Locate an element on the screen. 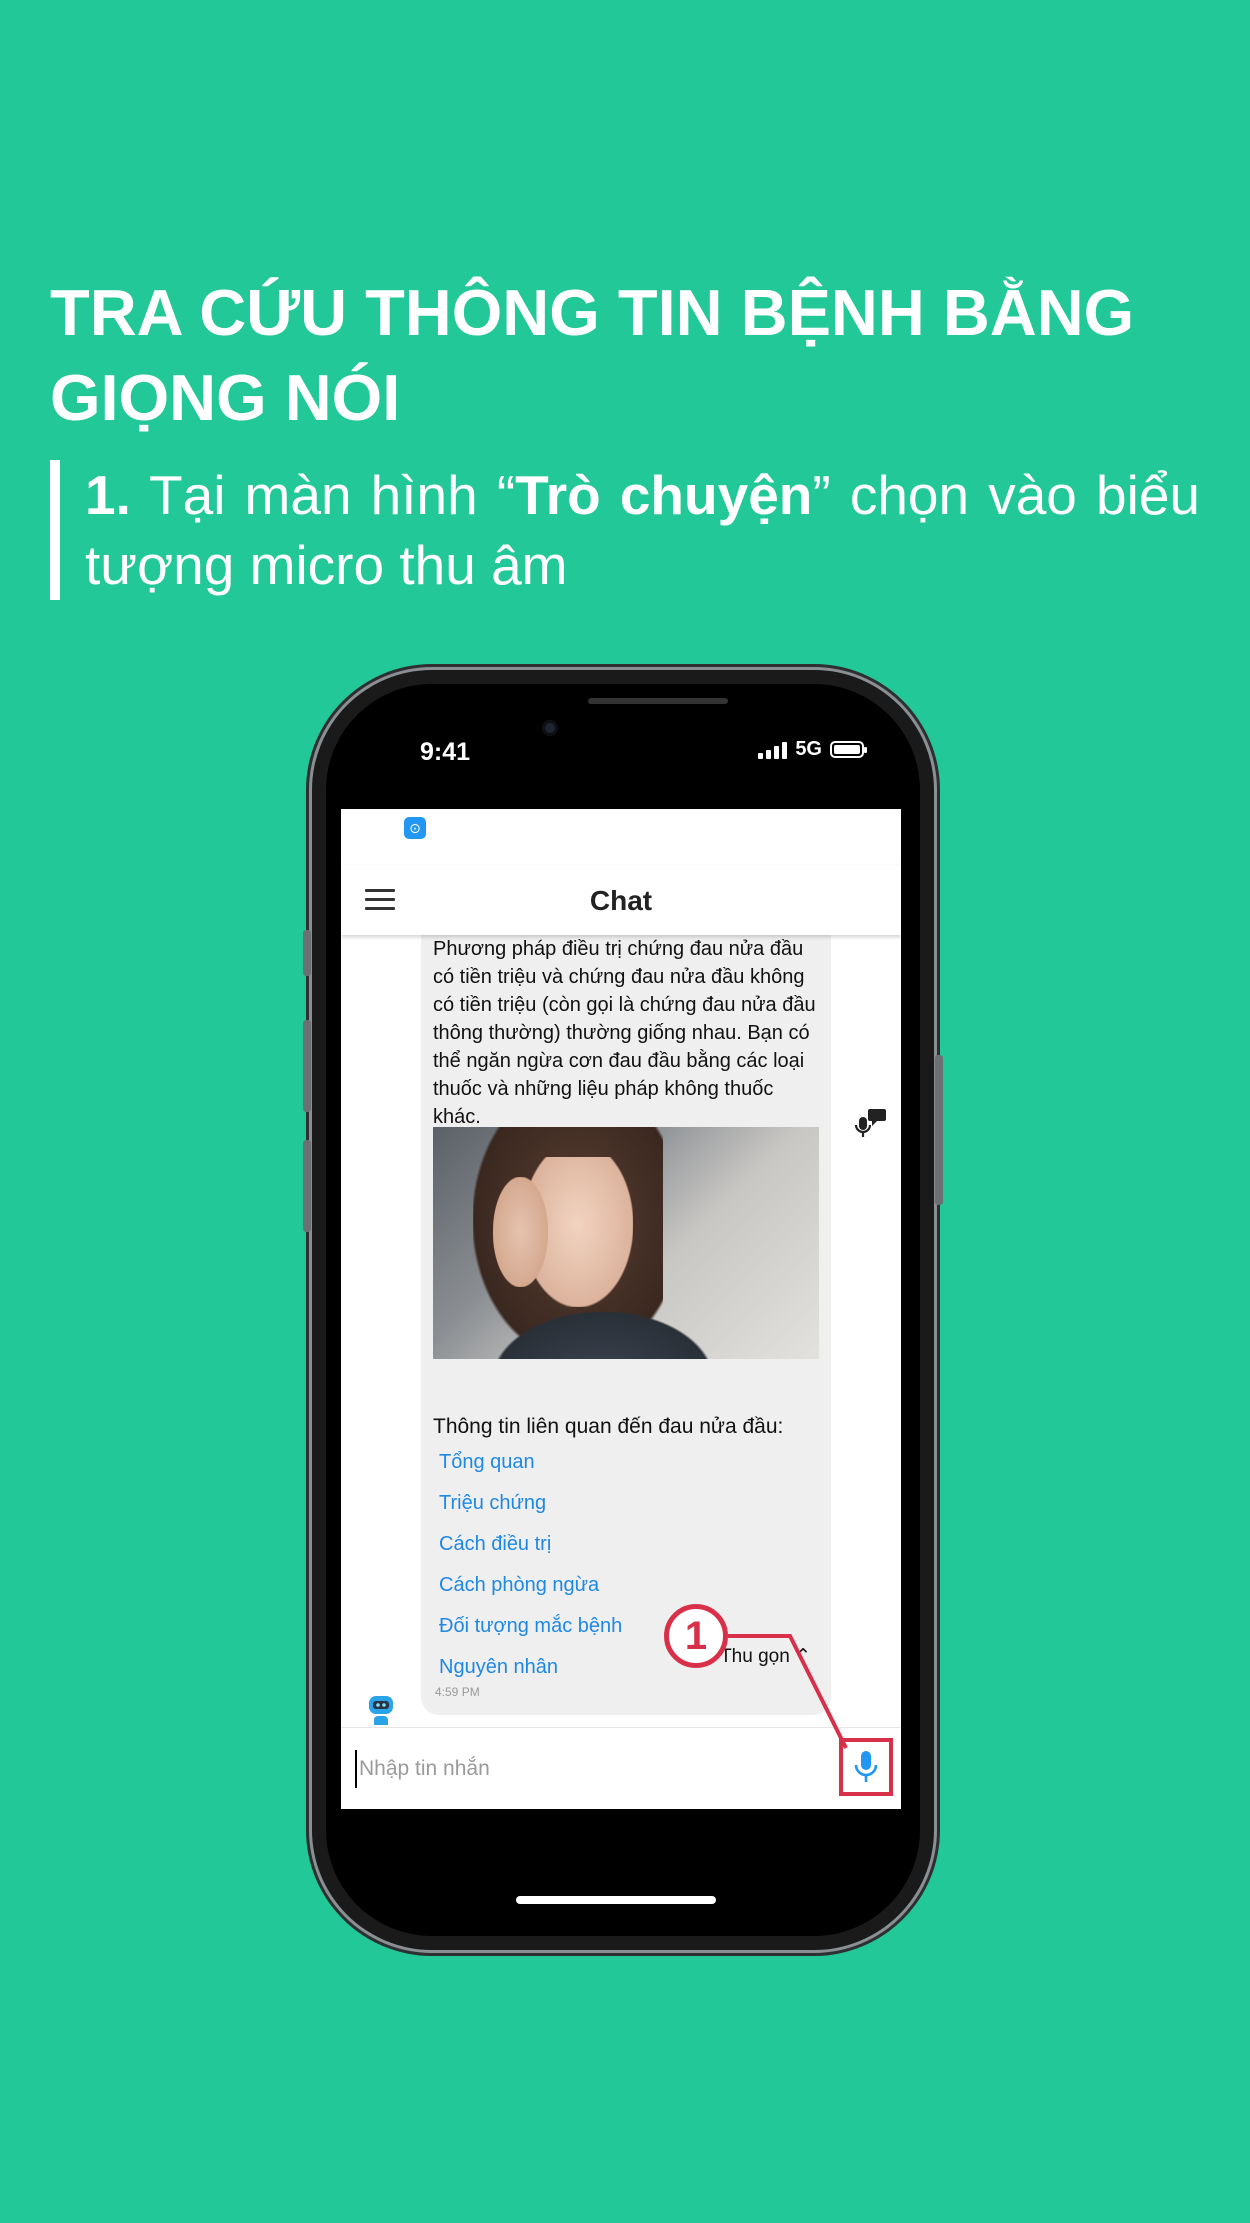 The image size is (1250, 2223). message-image is located at coordinates (626, 1243).